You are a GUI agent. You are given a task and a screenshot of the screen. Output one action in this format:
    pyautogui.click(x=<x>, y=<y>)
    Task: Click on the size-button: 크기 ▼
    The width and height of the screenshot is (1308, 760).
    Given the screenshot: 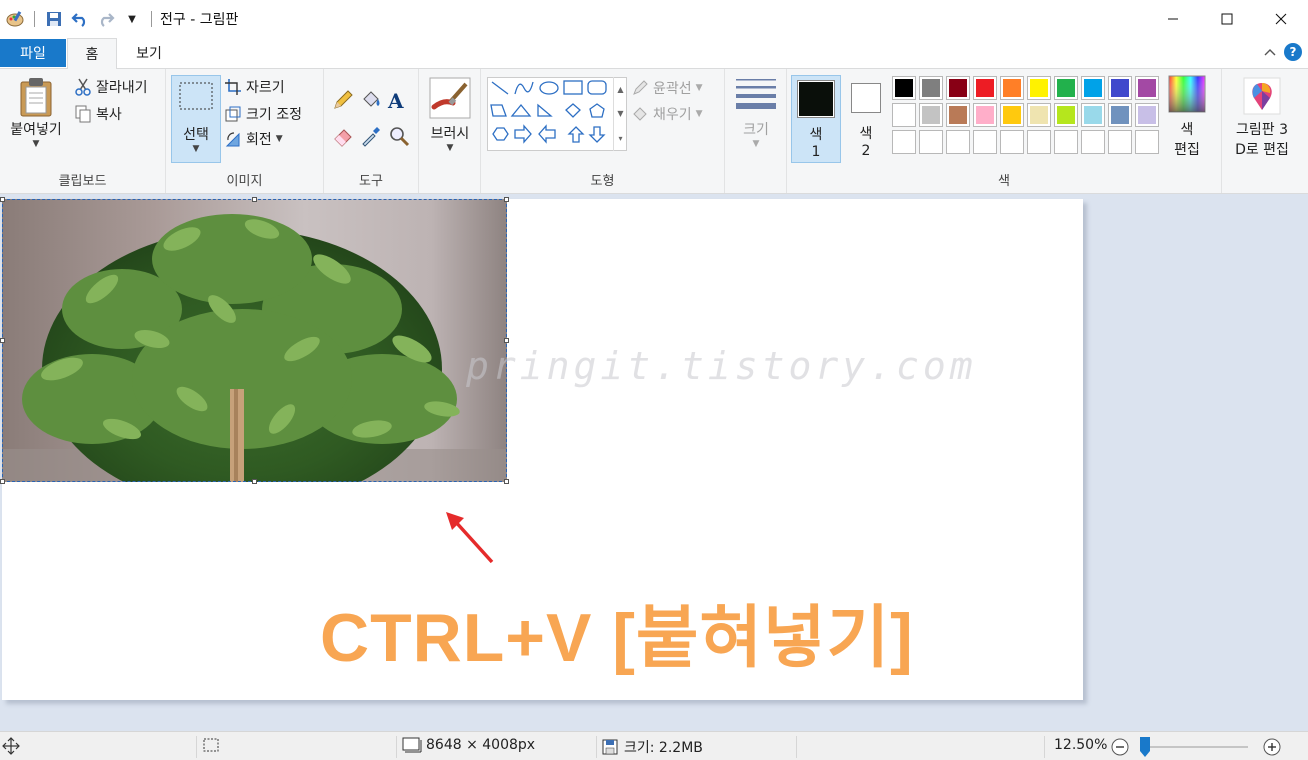 What is the action you would take?
    pyautogui.click(x=756, y=119)
    